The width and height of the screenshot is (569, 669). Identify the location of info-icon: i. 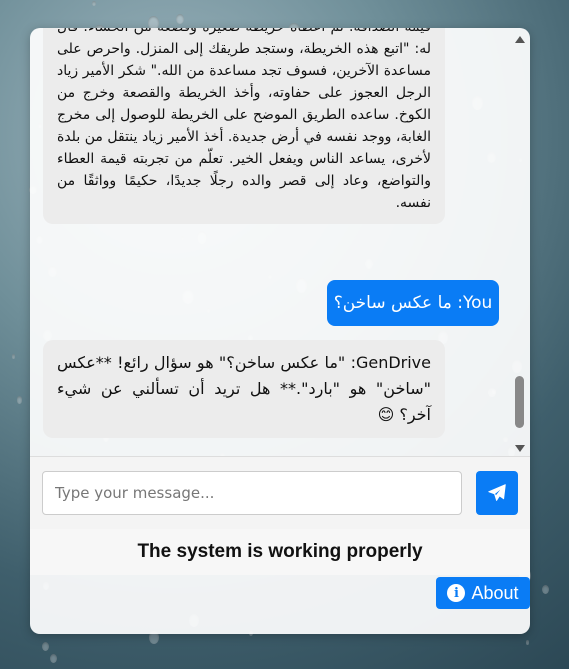
(456, 593).